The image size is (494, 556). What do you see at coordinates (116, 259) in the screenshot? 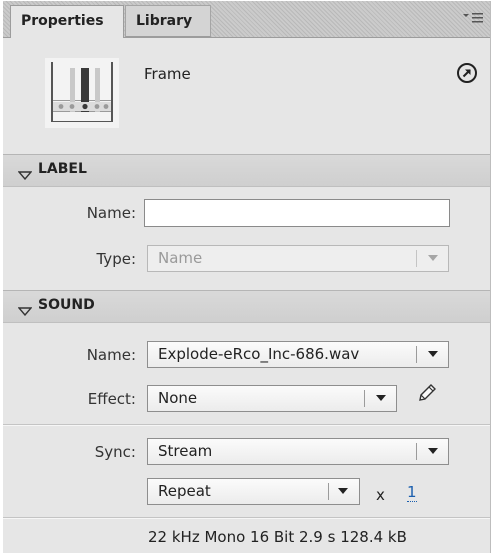
I see `label-type-label: Type:` at bounding box center [116, 259].